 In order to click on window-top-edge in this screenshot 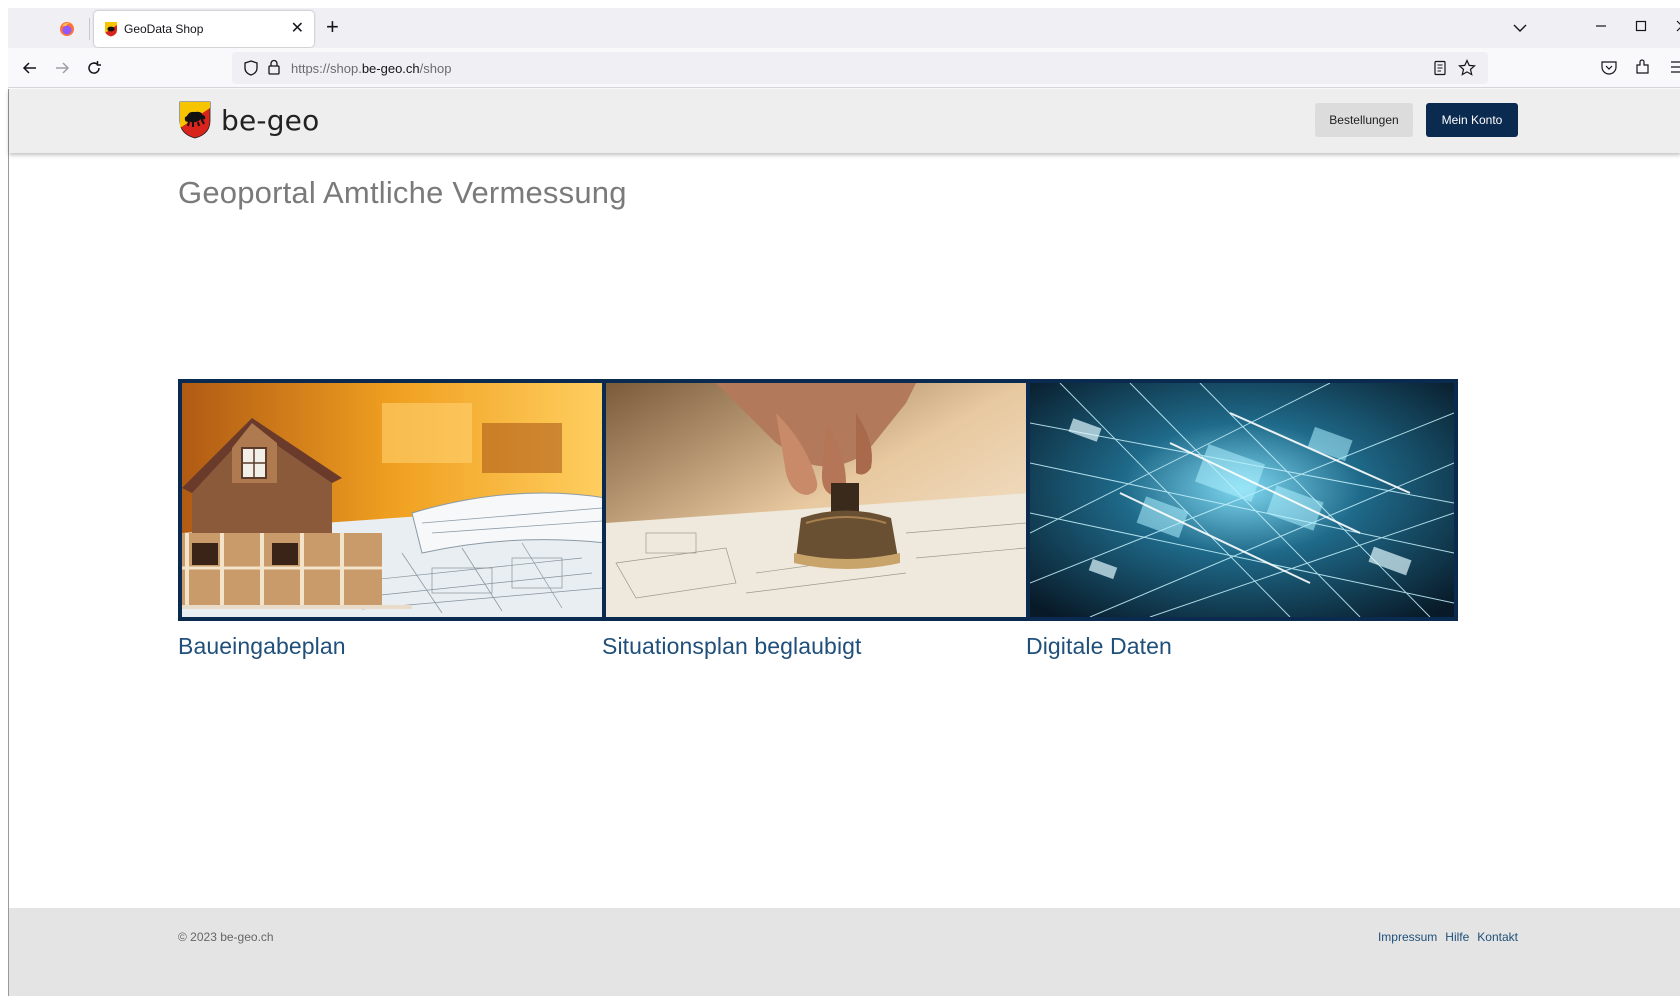, I will do `click(840, 4)`.